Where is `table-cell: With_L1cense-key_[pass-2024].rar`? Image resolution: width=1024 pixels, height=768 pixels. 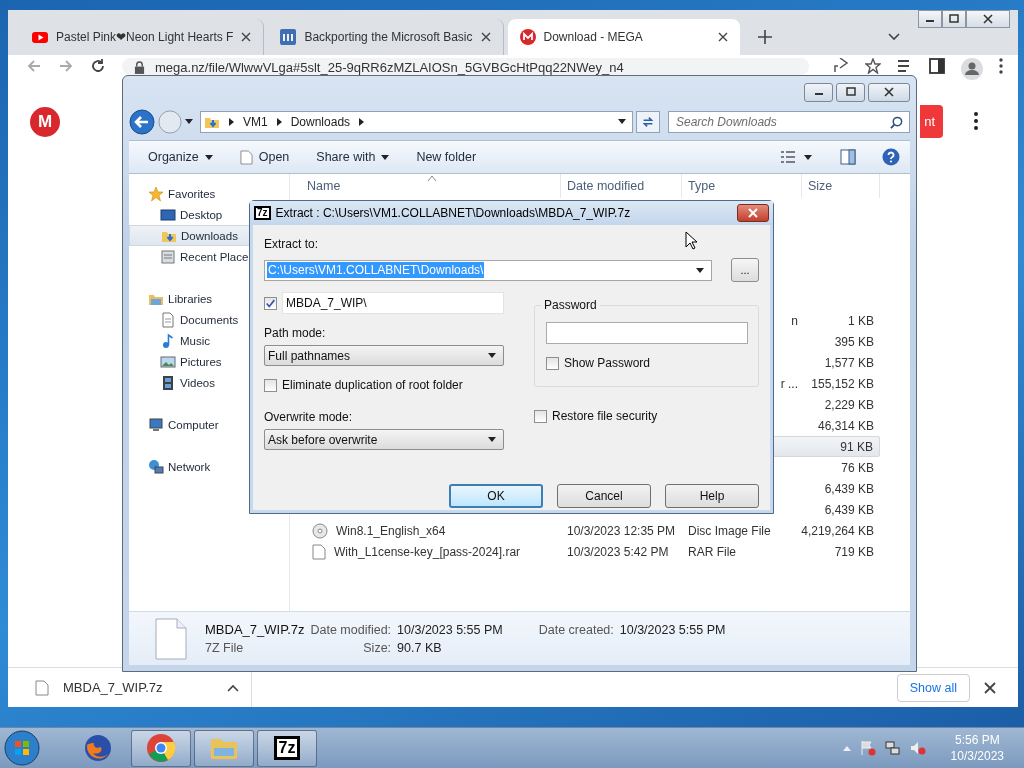
table-cell: With_L1cense-key_[pass-2024].rar is located at coordinates (427, 551).